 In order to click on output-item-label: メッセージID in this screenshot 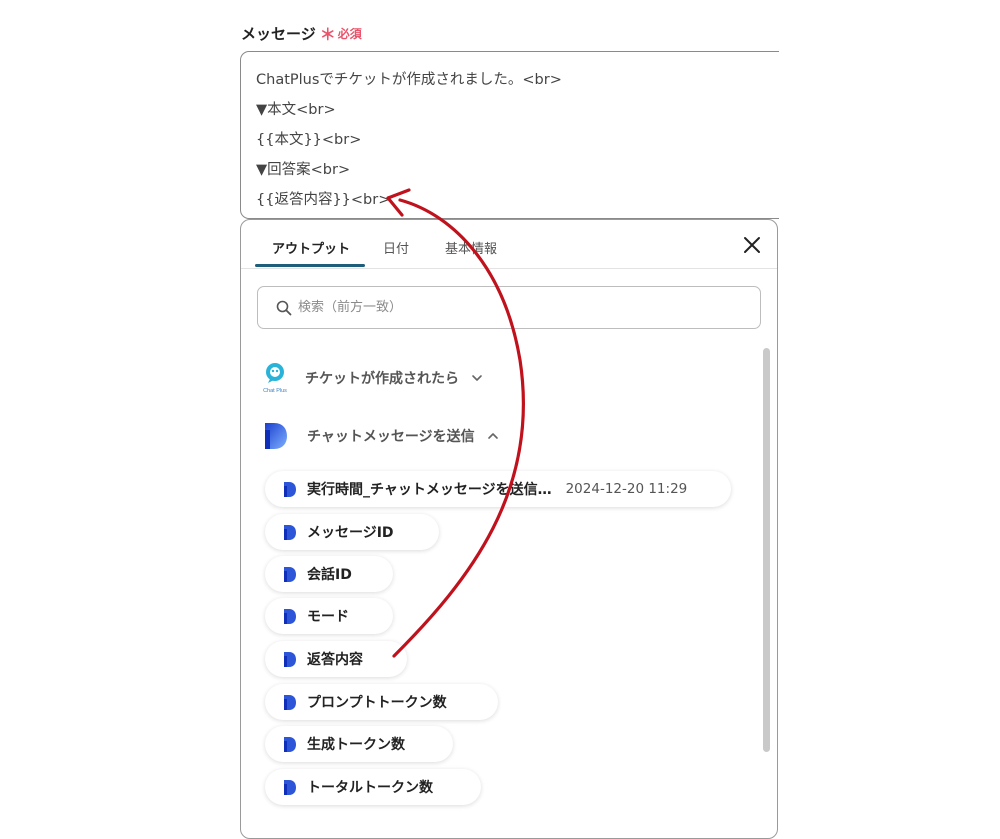, I will do `click(350, 533)`.